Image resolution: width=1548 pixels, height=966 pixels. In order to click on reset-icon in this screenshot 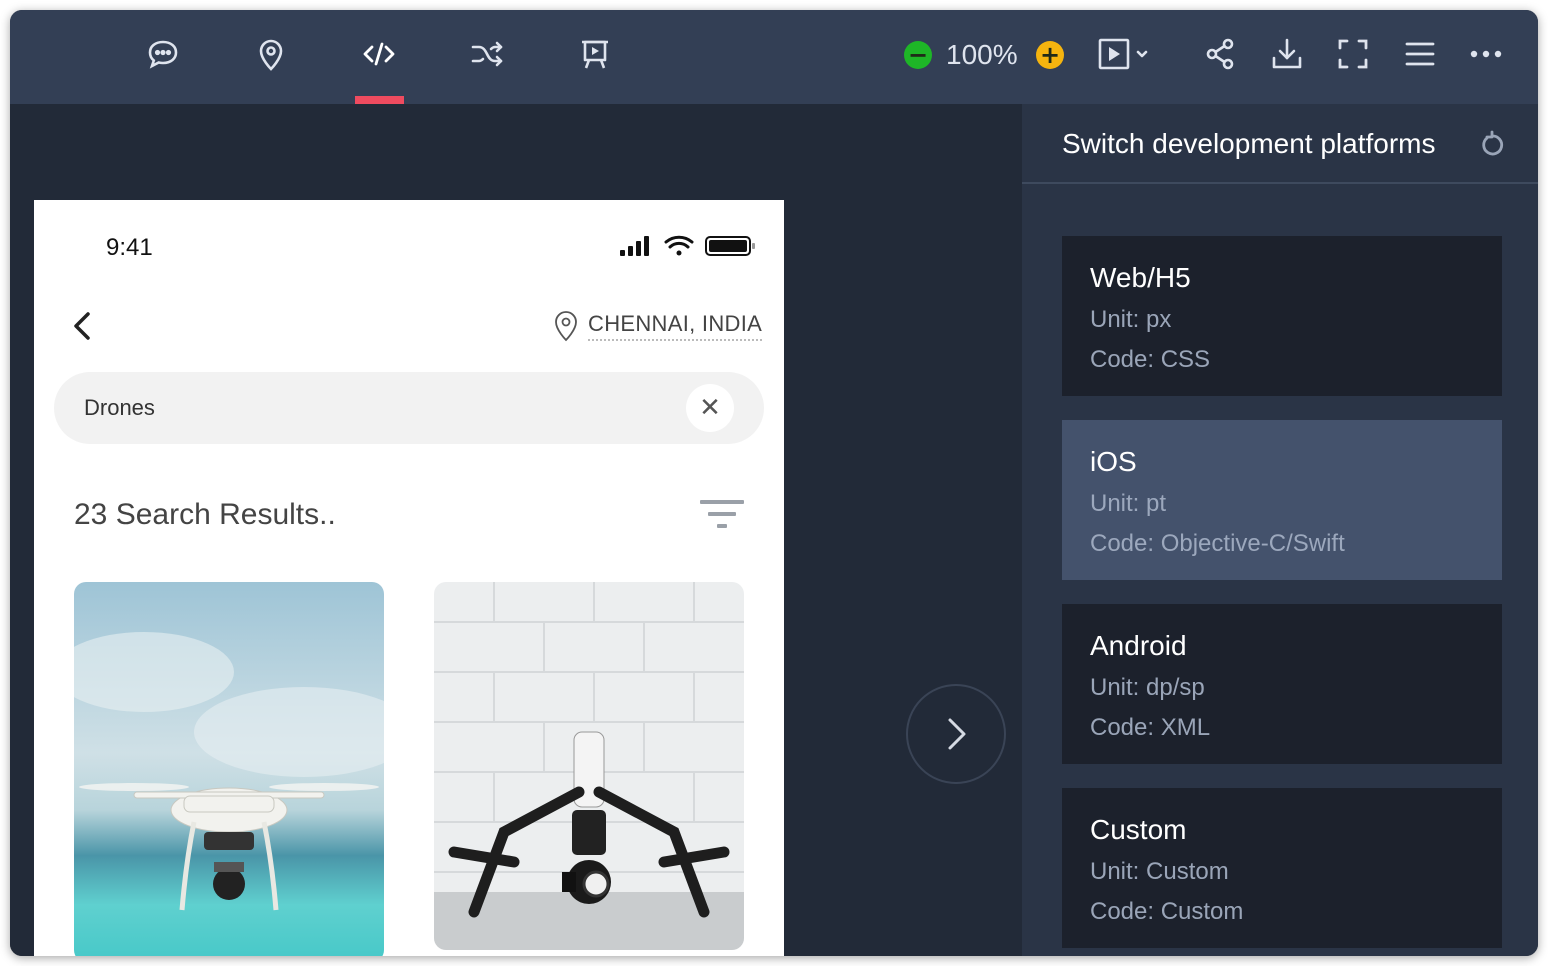, I will do `click(1492, 144)`.